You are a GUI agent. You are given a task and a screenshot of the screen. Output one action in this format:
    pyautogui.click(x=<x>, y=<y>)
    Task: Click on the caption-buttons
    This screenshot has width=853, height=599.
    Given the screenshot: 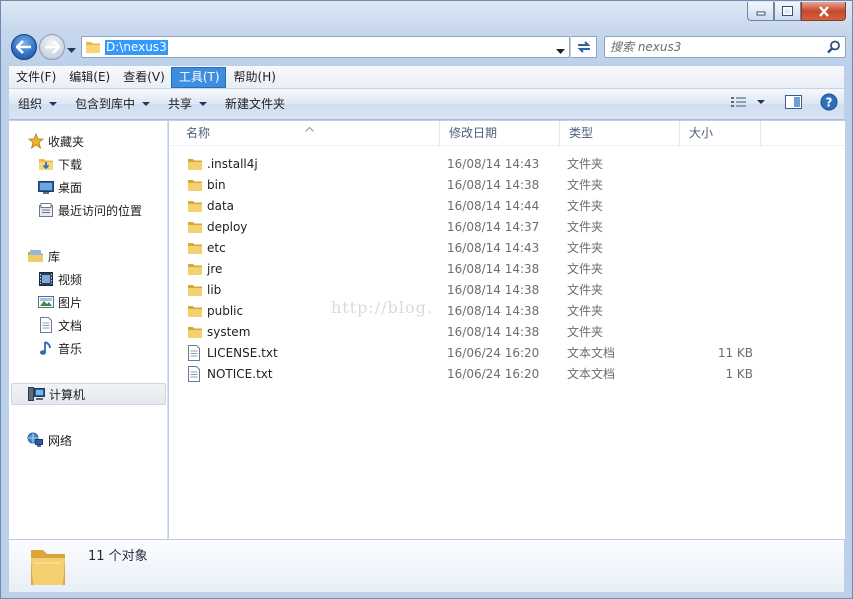 What is the action you would take?
    pyautogui.click(x=796, y=11)
    